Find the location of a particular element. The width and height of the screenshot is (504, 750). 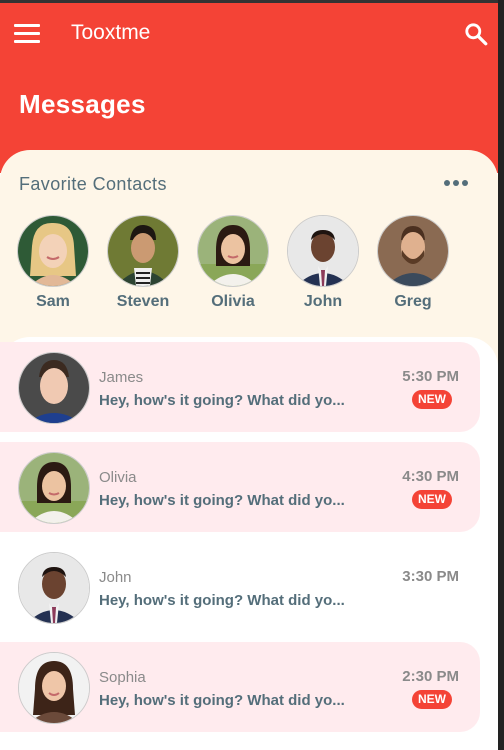

favorite-contact: Sam is located at coordinates (53, 263).